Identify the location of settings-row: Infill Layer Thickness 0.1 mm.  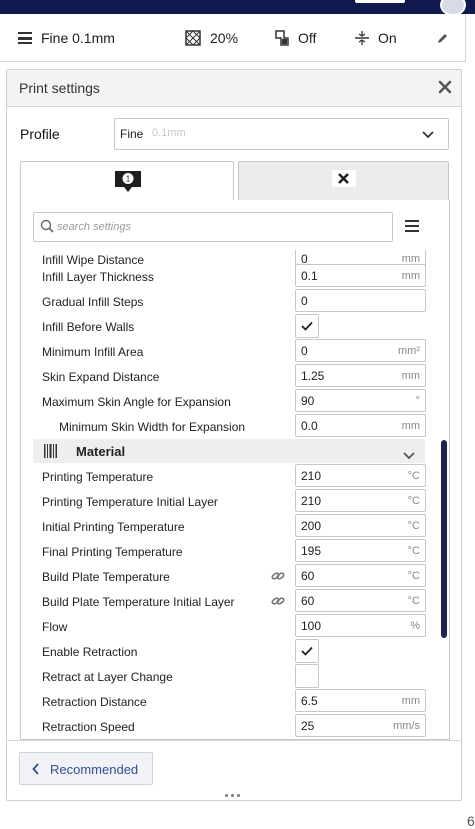
(231, 275).